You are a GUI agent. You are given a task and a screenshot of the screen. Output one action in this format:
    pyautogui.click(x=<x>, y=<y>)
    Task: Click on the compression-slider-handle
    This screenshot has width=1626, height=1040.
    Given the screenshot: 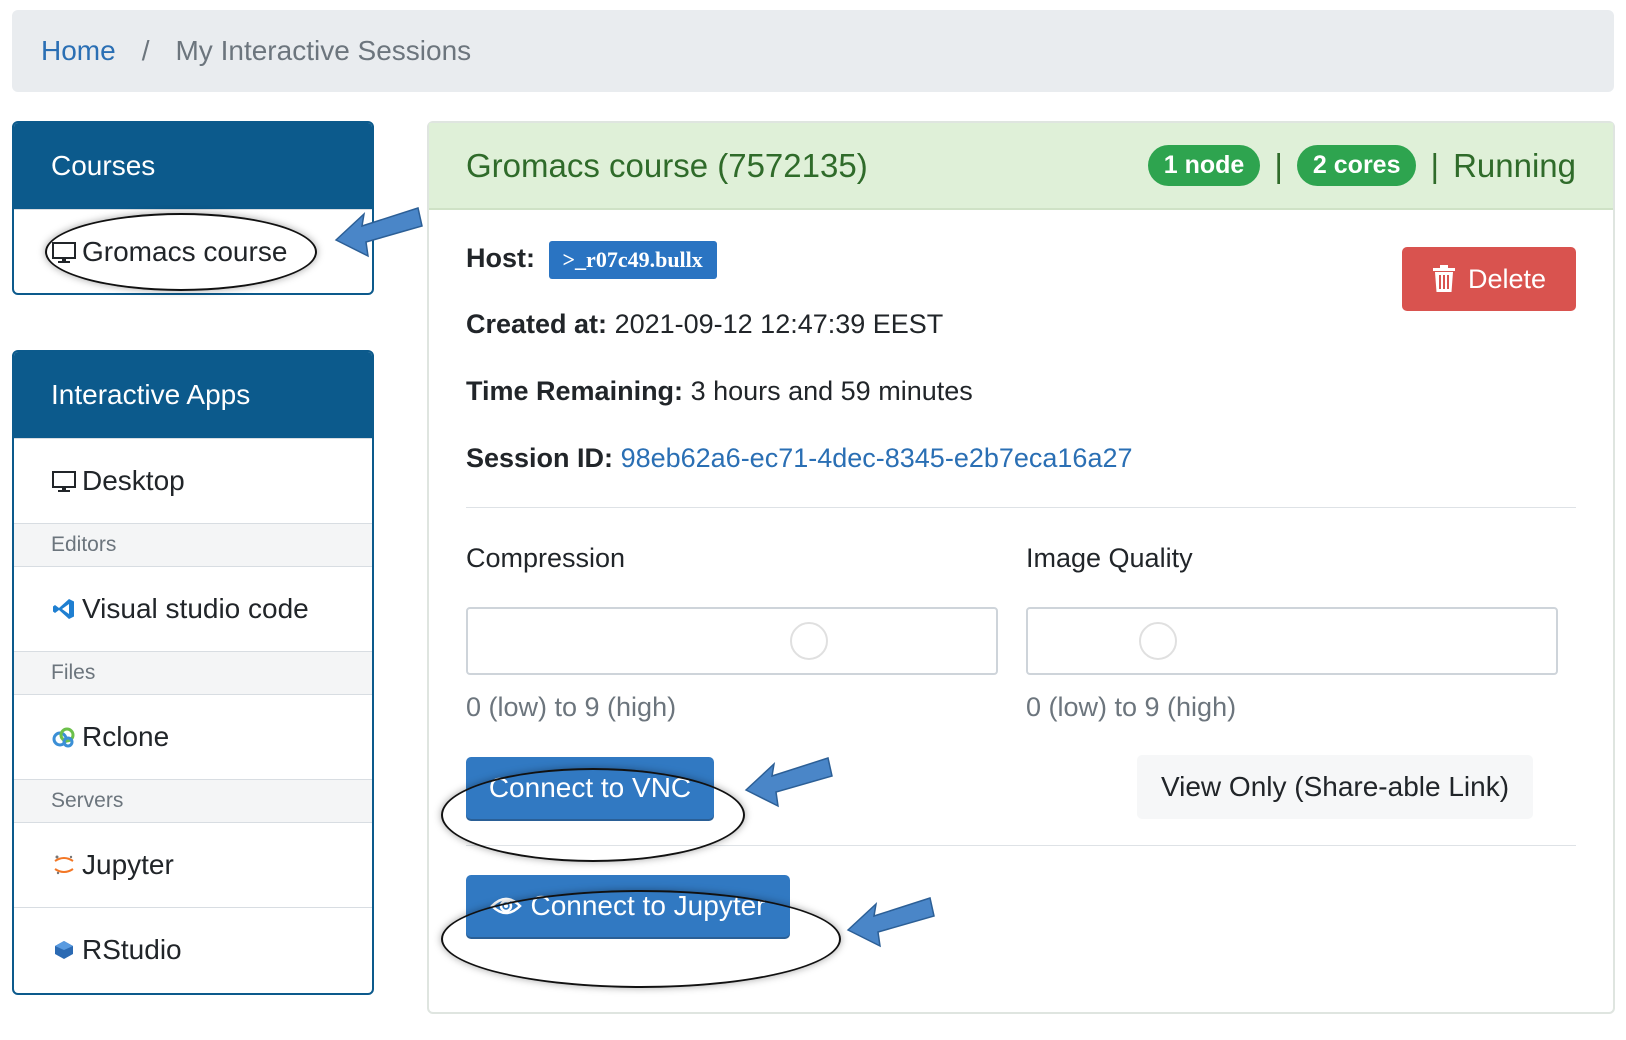 What is the action you would take?
    pyautogui.click(x=809, y=641)
    